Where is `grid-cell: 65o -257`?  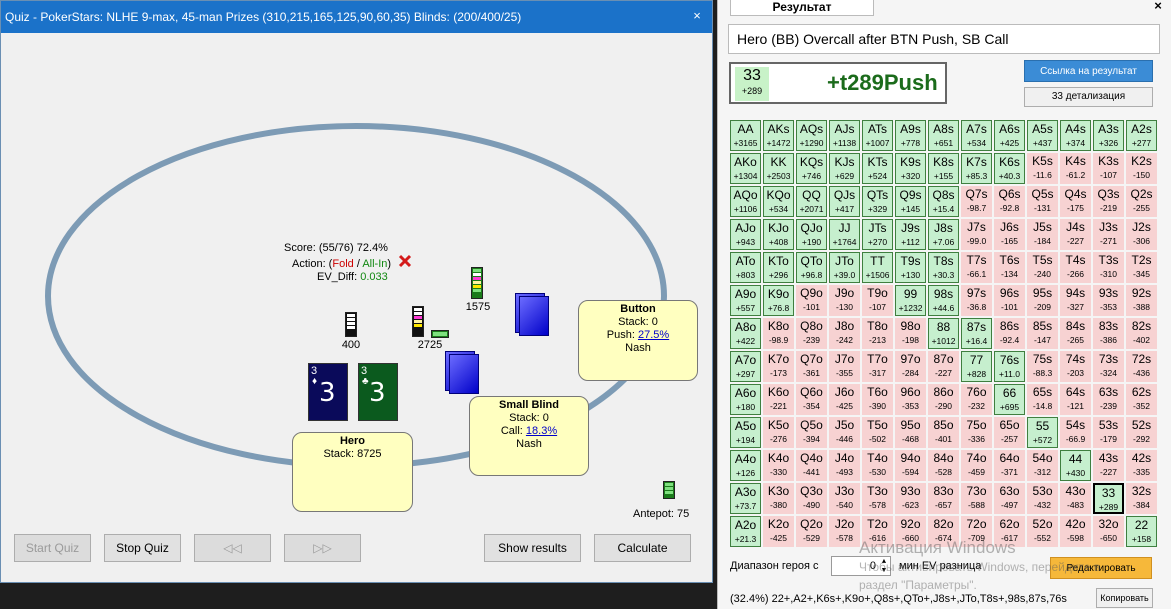
grid-cell: 65o -257 is located at coordinates (1009, 432).